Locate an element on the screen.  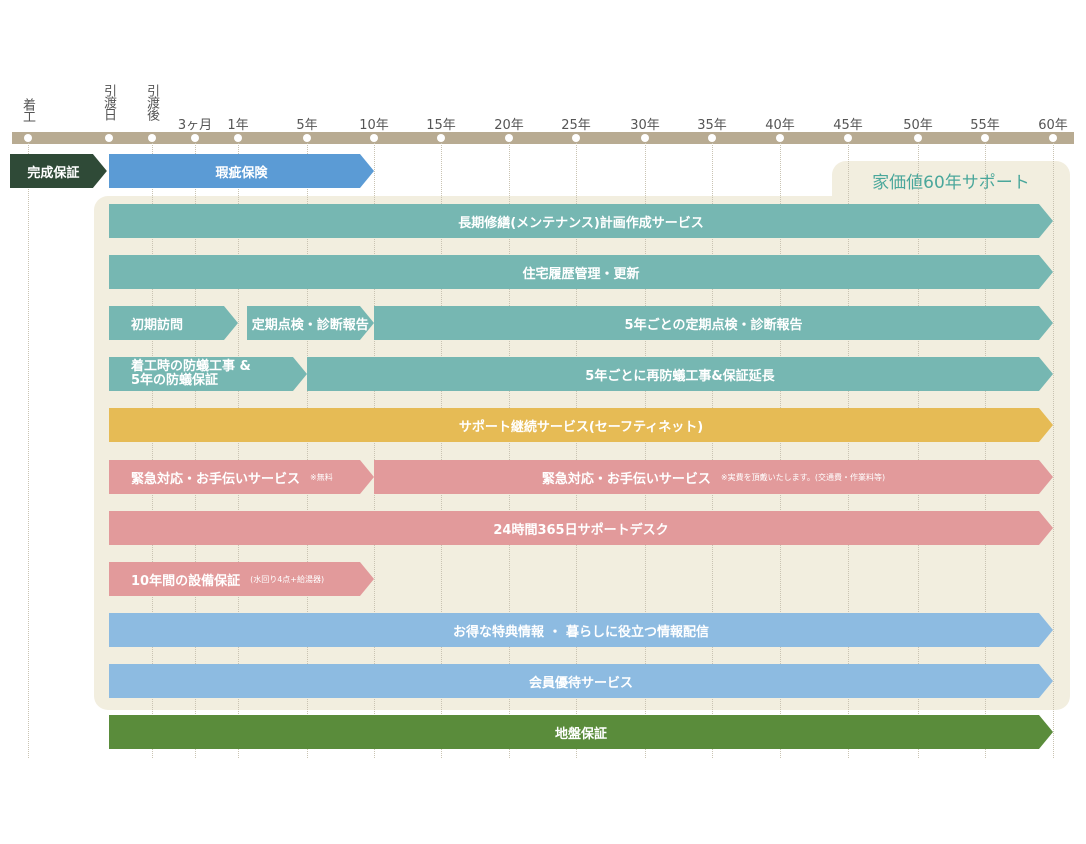
equipment-guarantee-bar: 10年間の設備保証 (水回り4点+給湯器) is located at coordinates (241, 579).